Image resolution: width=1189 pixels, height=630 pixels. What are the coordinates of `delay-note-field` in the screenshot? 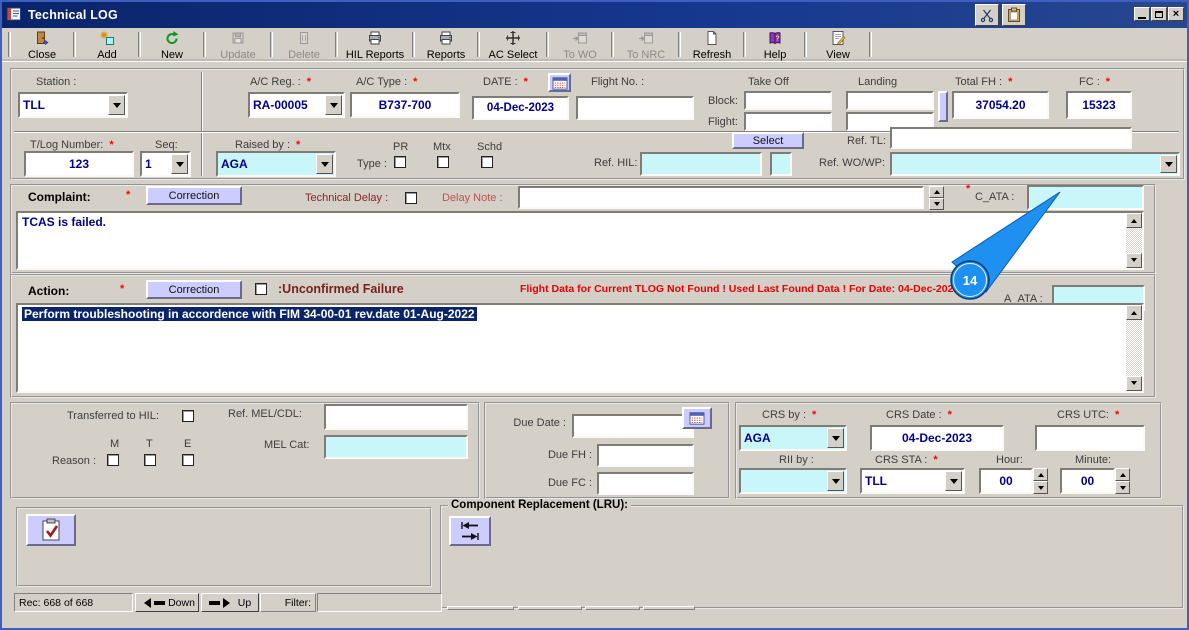 It's located at (721, 197).